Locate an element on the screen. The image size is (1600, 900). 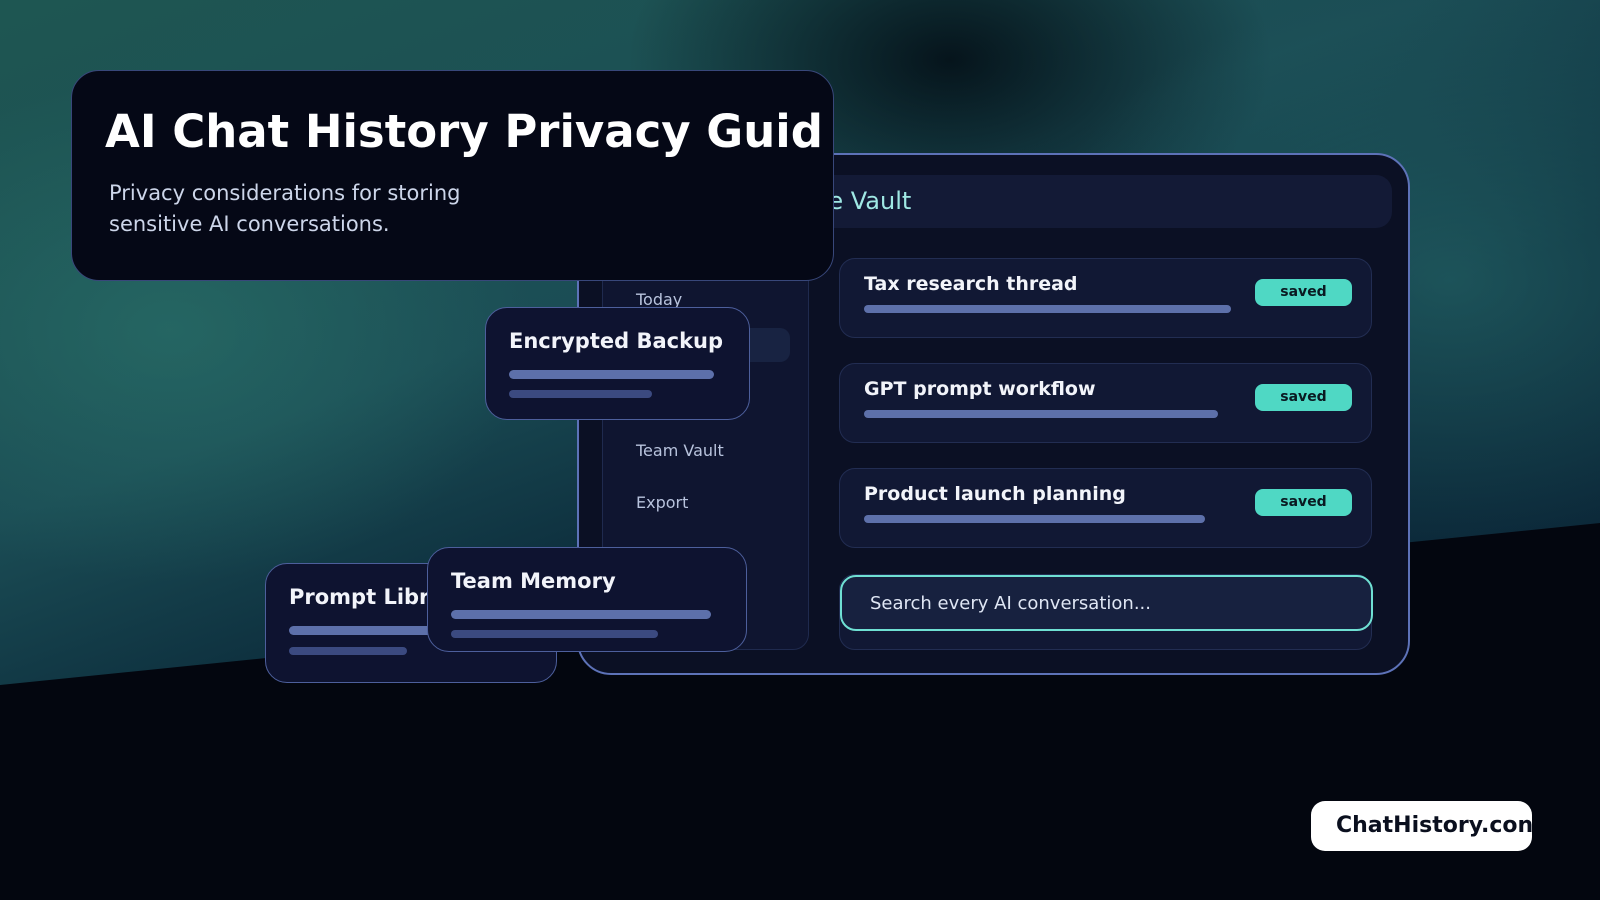
conversation-title: Product launch planning is located at coordinates (995, 494).